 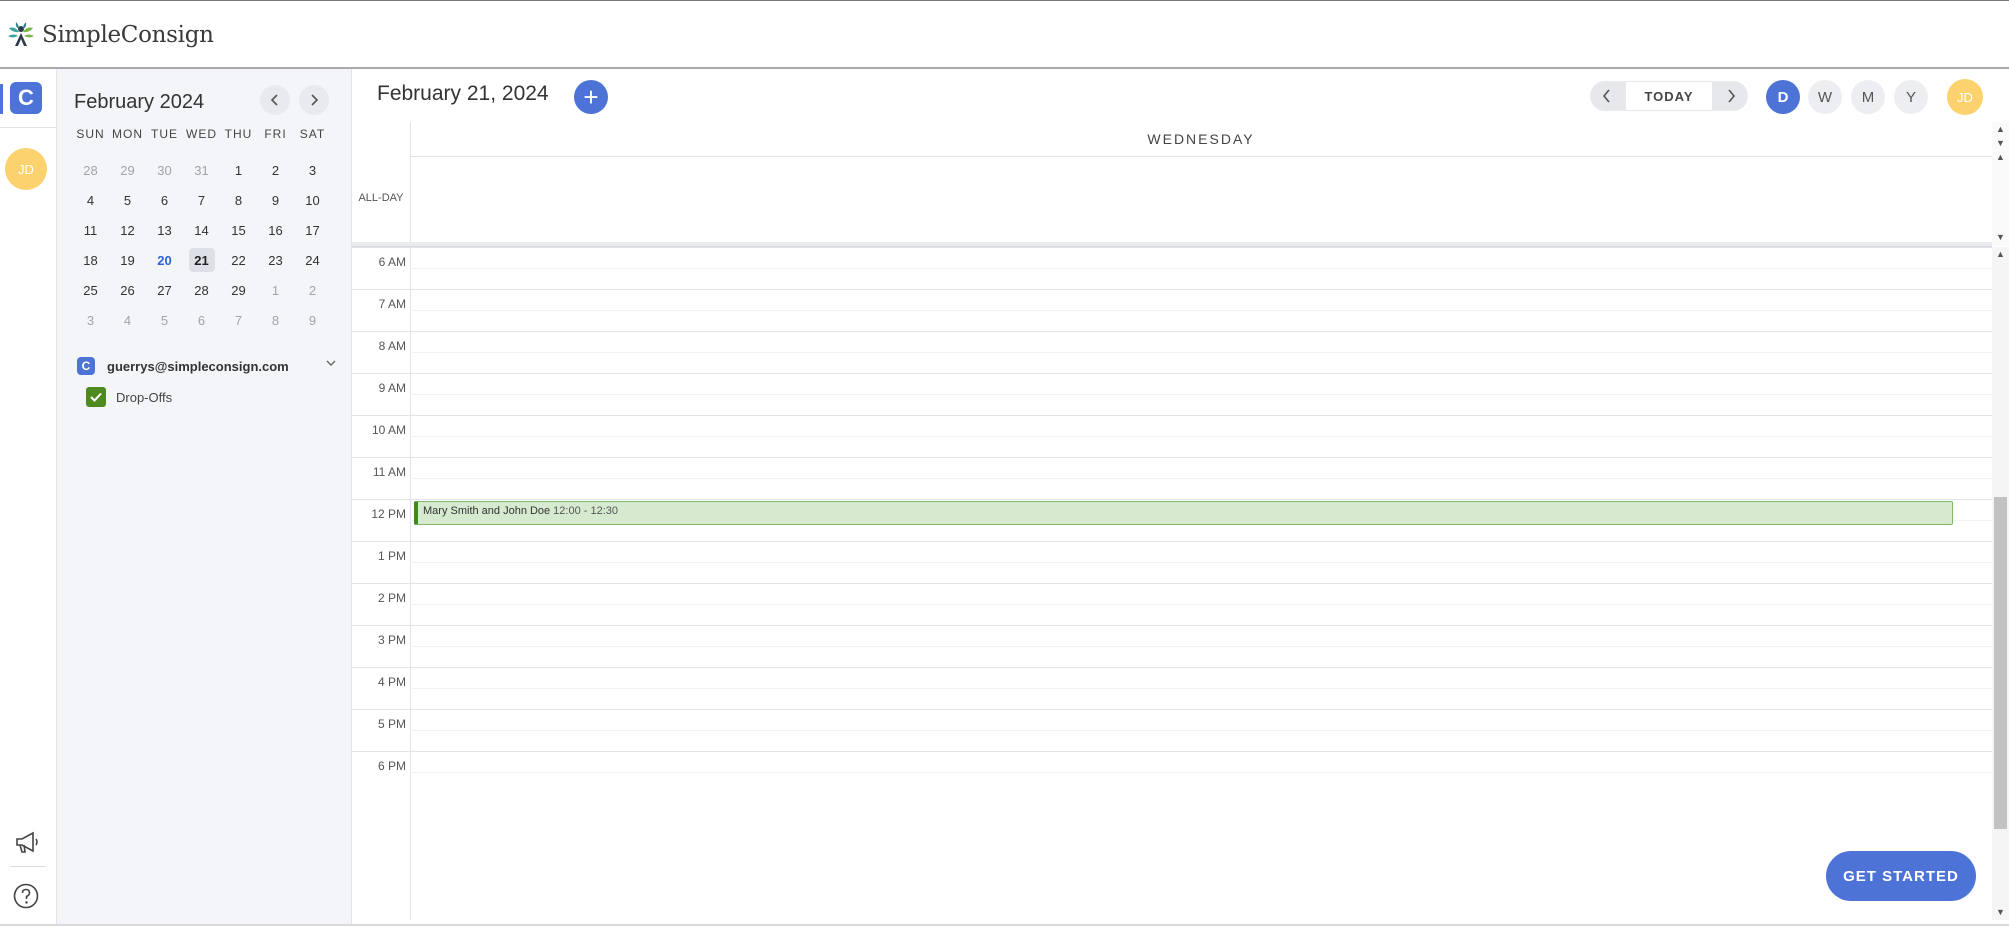 What do you see at coordinates (392, 304) in the screenshot?
I see `hour-label: 7 AM` at bounding box center [392, 304].